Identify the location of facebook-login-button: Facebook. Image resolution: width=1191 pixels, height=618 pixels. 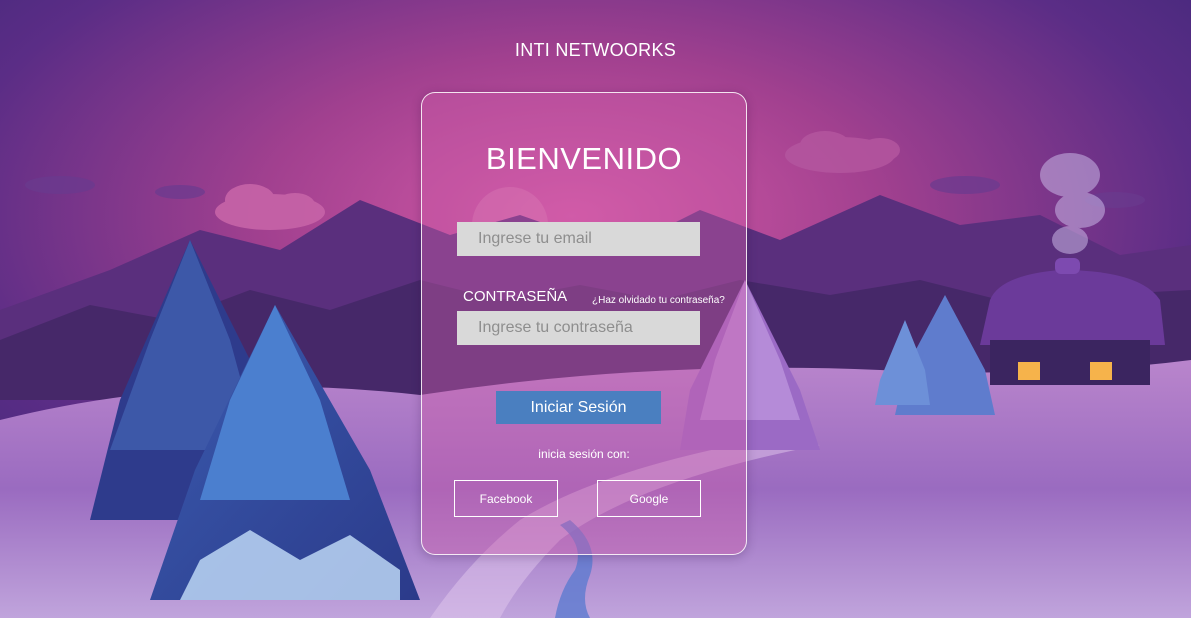
(506, 498).